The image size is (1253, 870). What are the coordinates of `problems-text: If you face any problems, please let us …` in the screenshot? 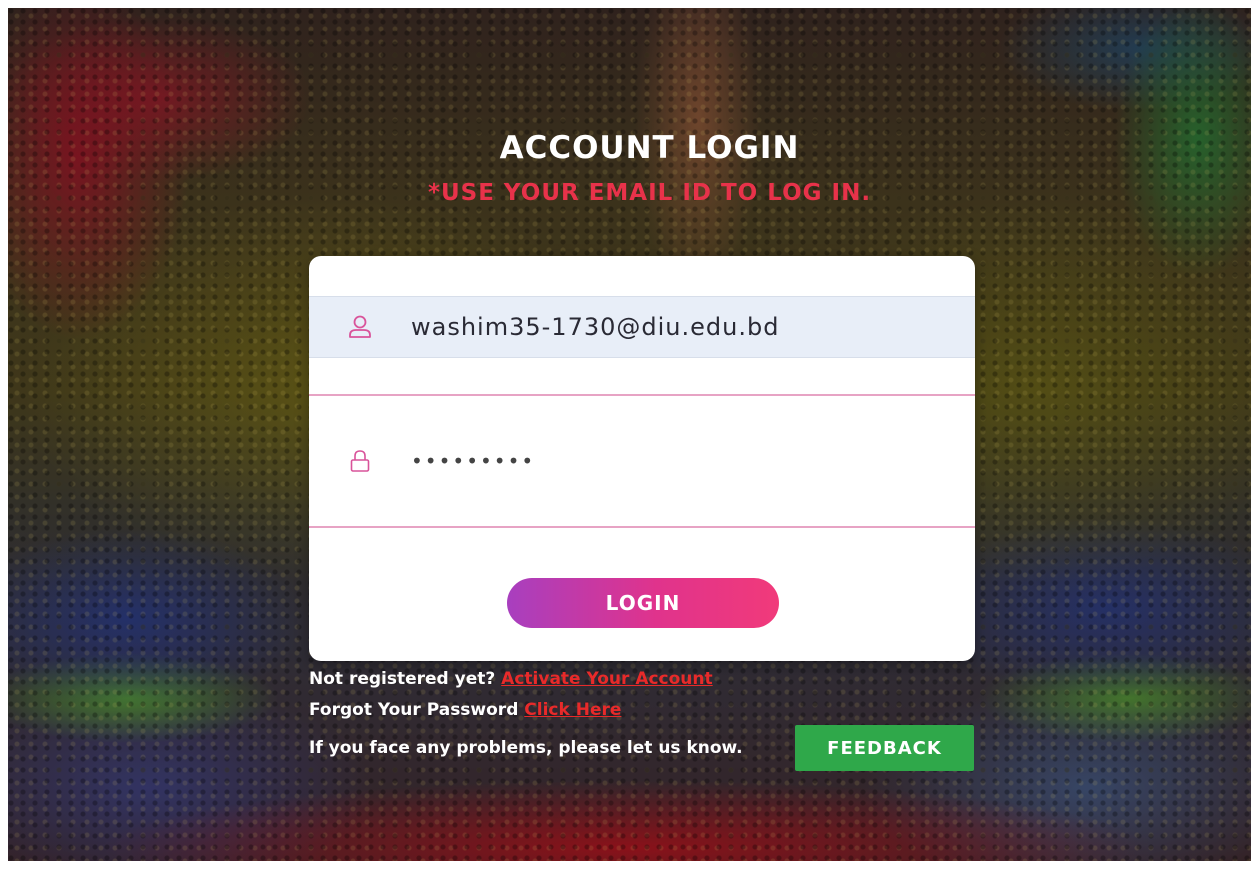 It's located at (526, 748).